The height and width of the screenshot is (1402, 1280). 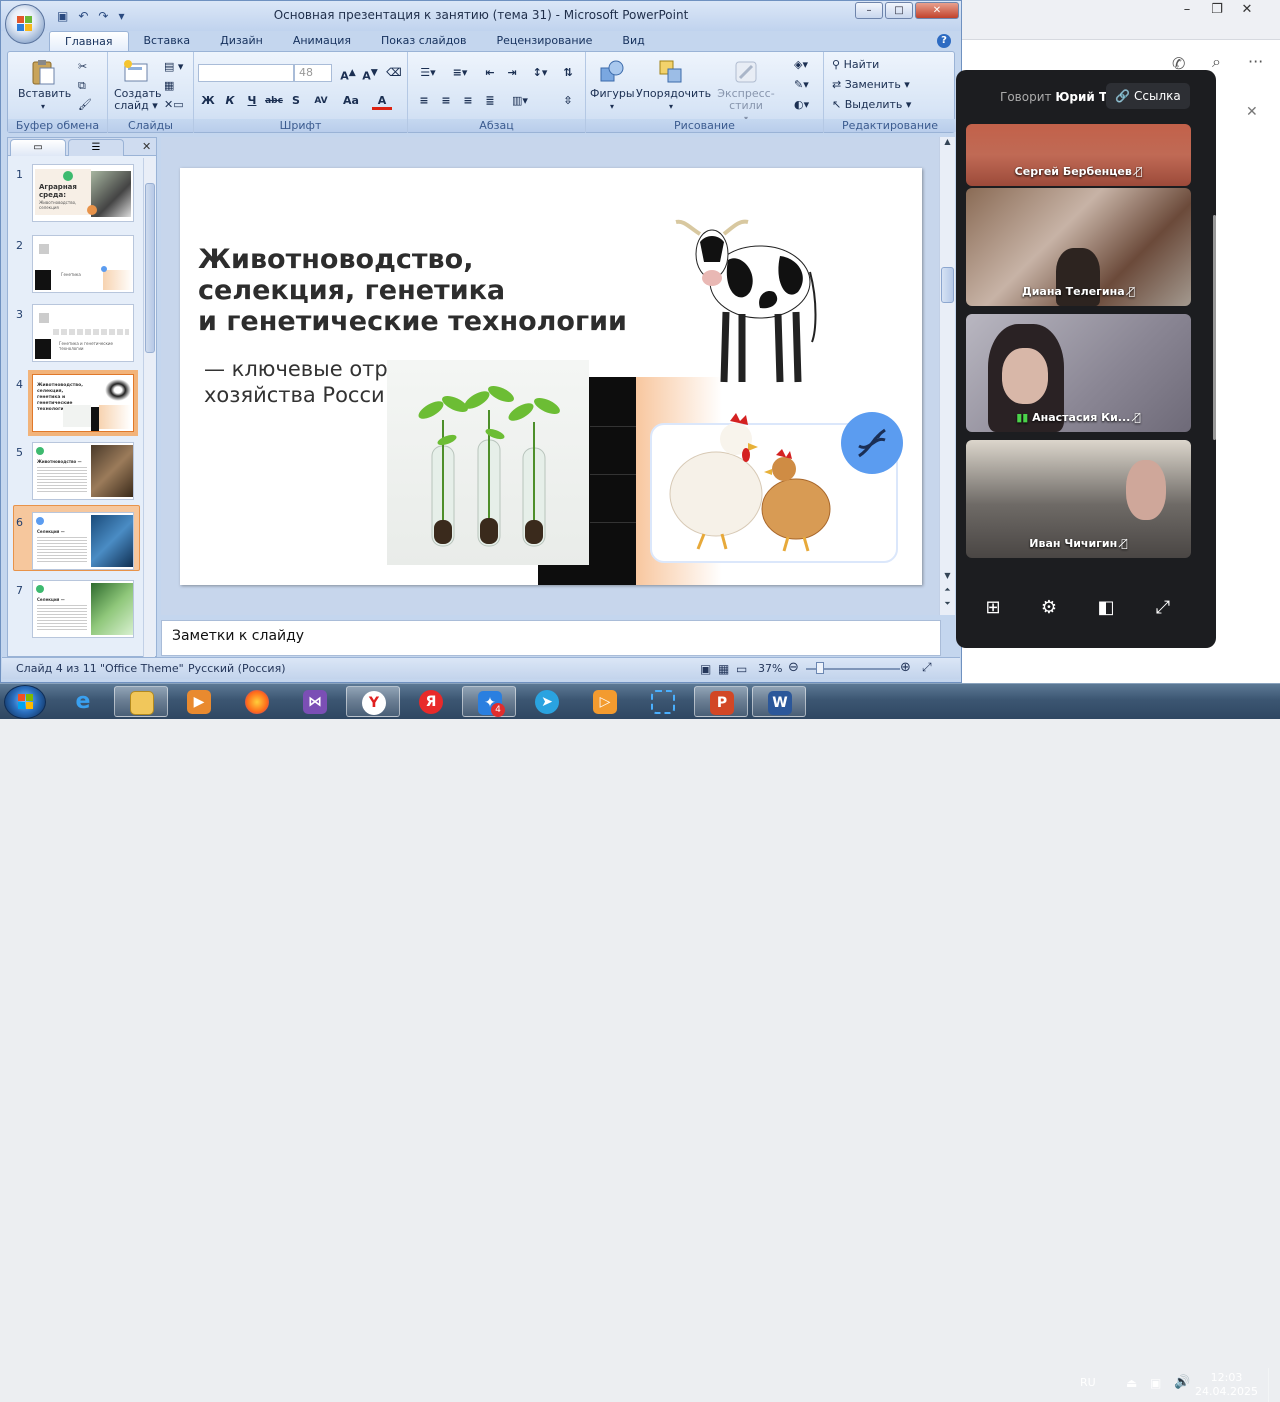 What do you see at coordinates (446, 101) in the screenshot?
I see `align-center-icon: ≡` at bounding box center [446, 101].